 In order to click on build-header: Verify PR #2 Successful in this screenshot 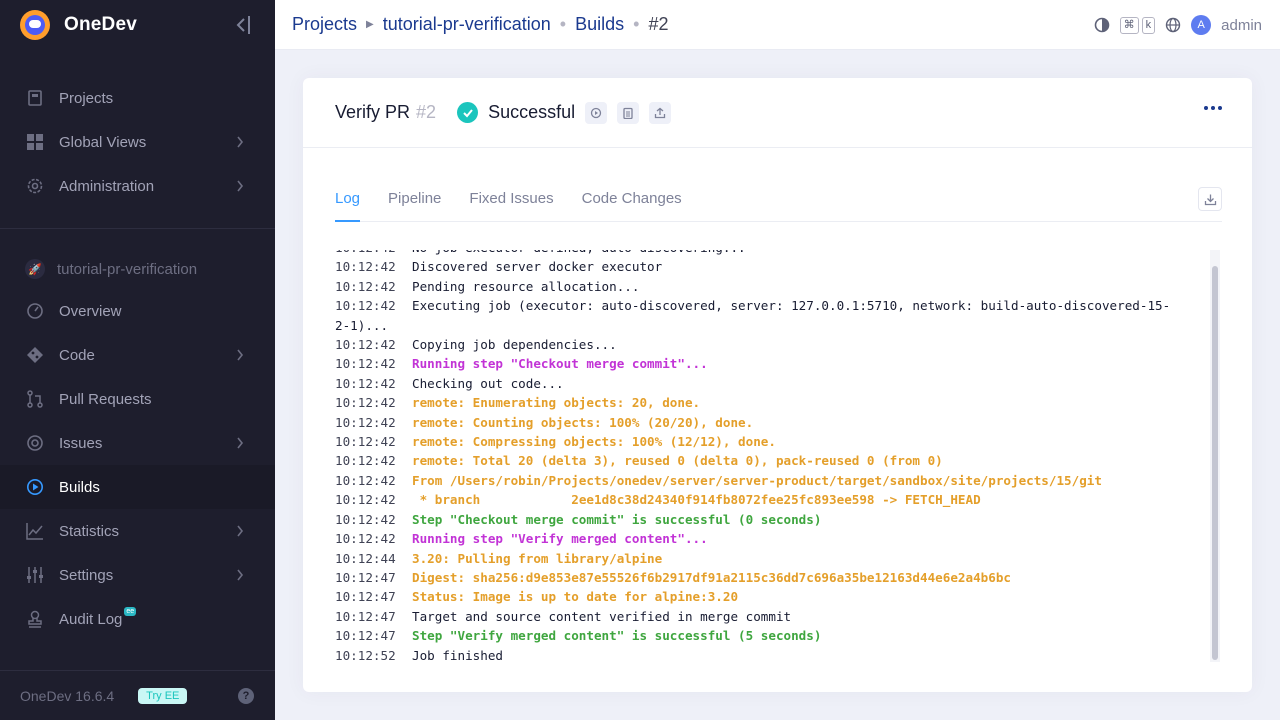, I will do `click(777, 113)`.